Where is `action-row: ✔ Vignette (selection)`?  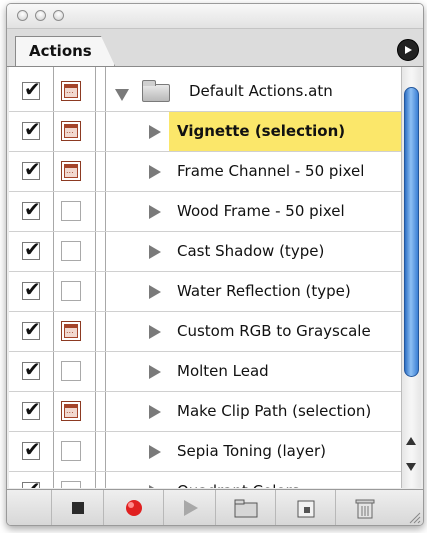 action-row: ✔ Vignette (selection) is located at coordinates (205, 132).